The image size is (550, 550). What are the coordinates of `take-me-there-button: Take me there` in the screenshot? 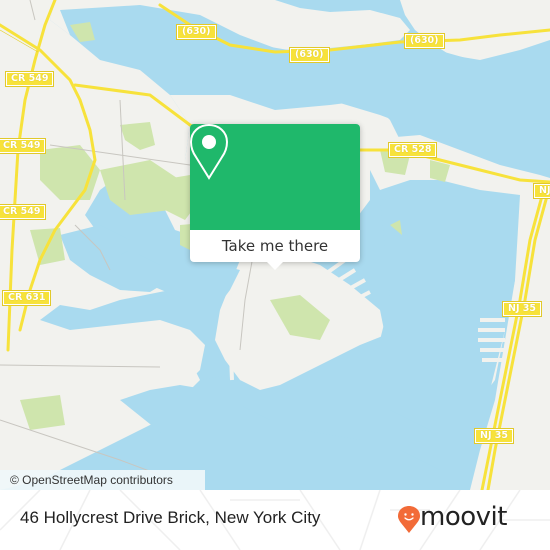 It's located at (275, 246).